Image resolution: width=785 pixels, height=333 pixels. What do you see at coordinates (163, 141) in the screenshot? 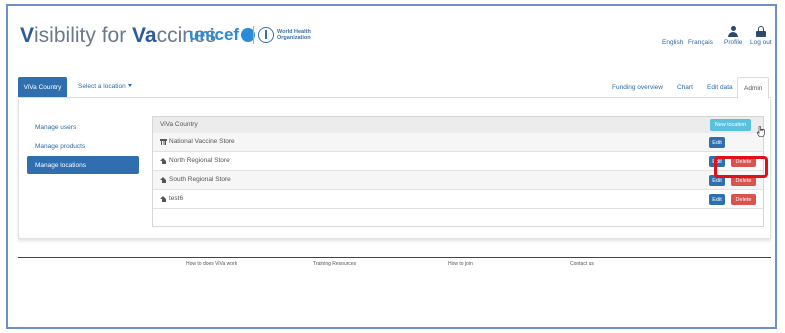
I see `store-icon` at bounding box center [163, 141].